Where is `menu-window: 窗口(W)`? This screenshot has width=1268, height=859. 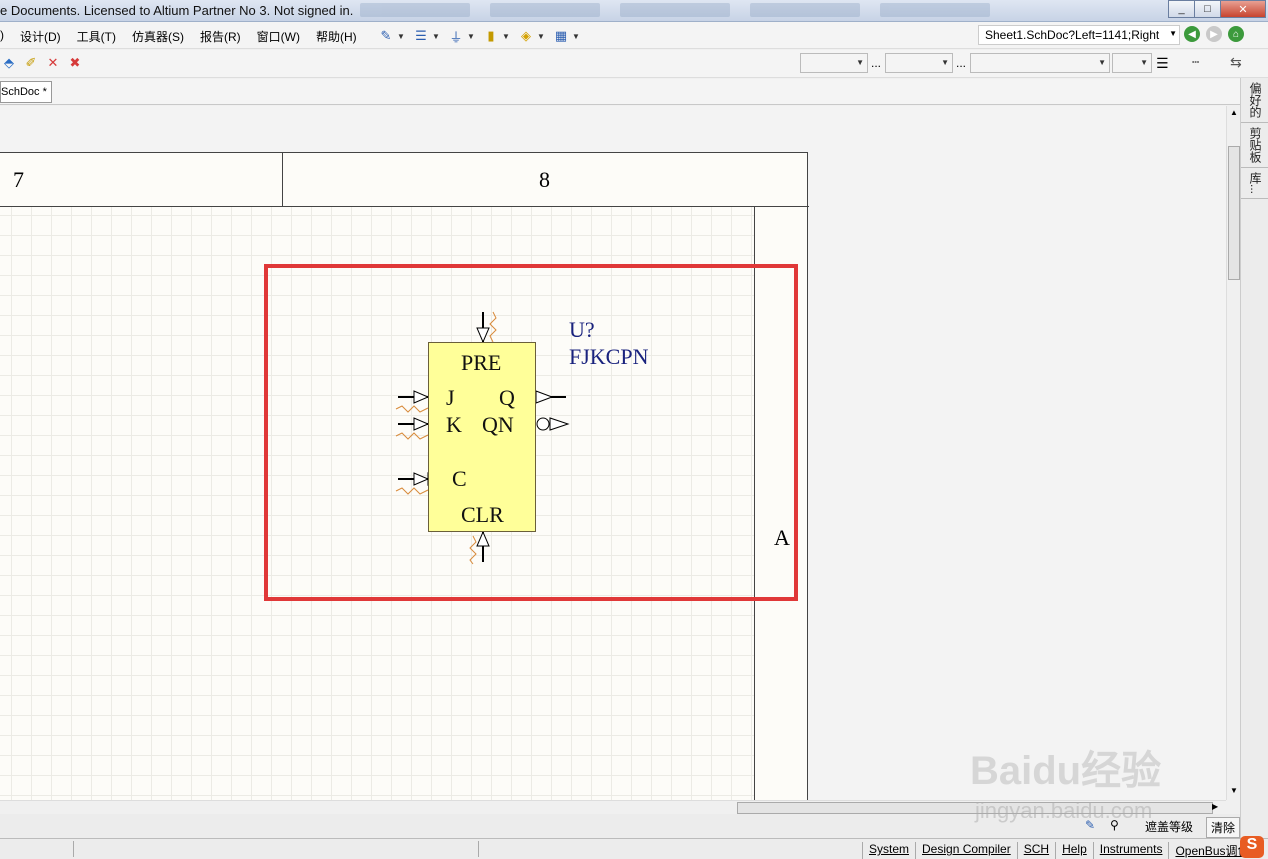
menu-window: 窗口(W) is located at coordinates (278, 36).